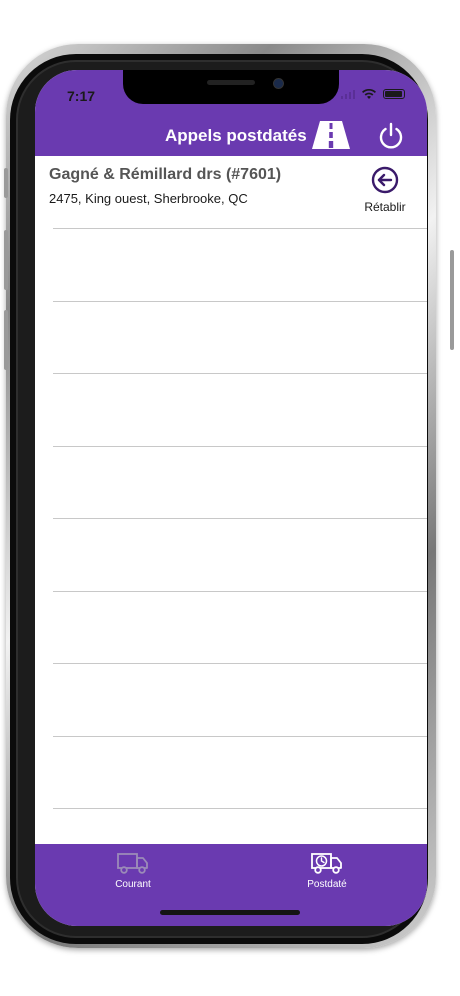  Describe the element at coordinates (6, 260) in the screenshot. I see `volume-up-button` at that location.